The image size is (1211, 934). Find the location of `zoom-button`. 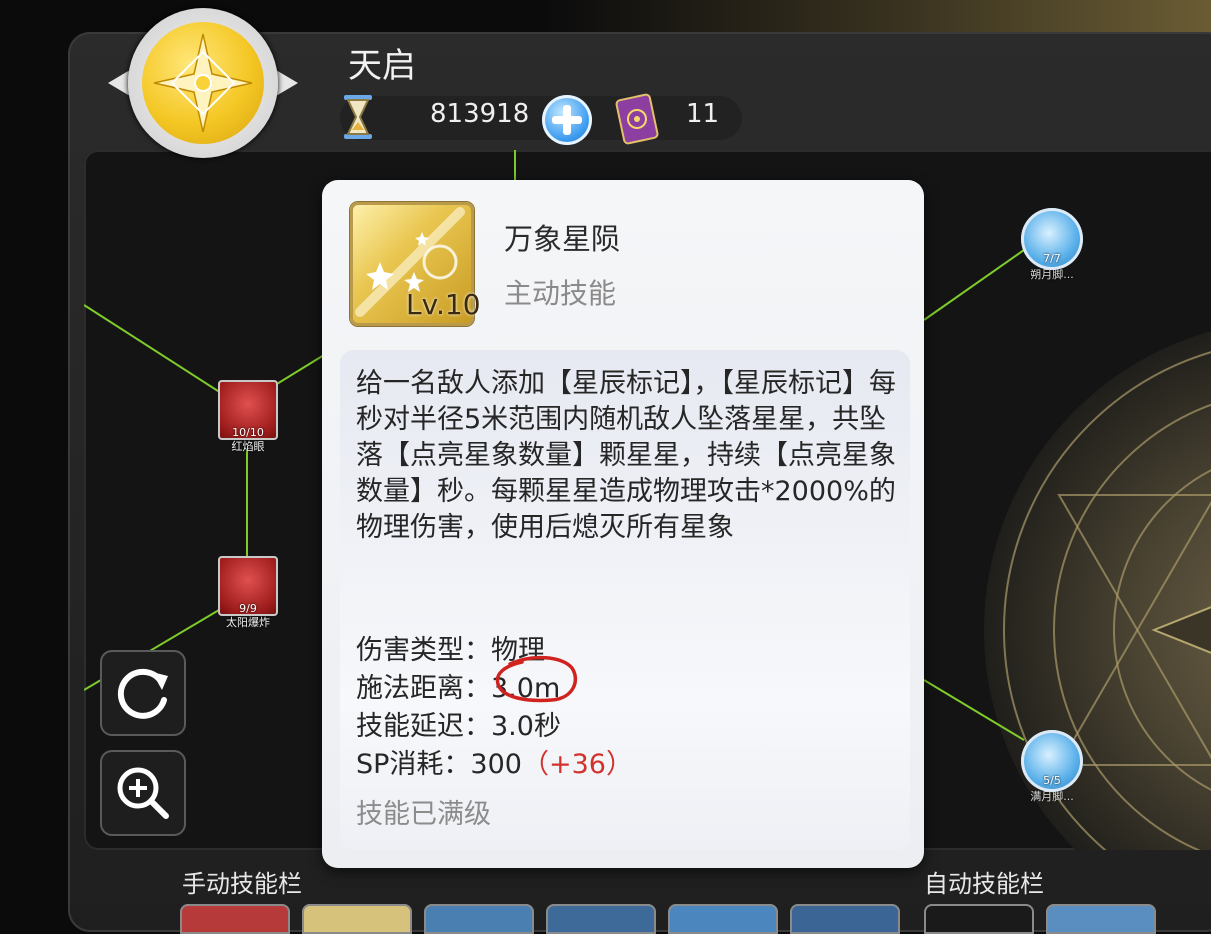

zoom-button is located at coordinates (143, 793).